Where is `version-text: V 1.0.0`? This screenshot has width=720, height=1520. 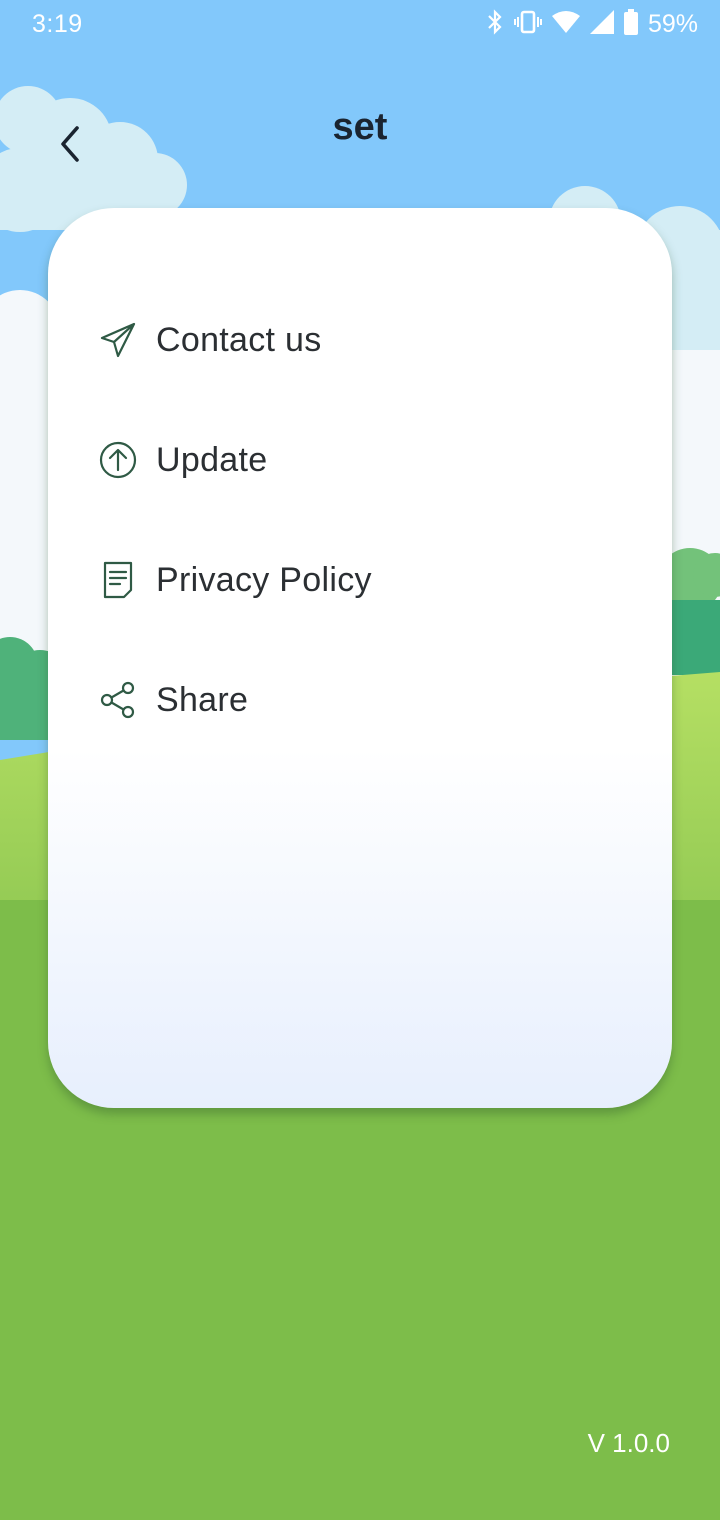 version-text: V 1.0.0 is located at coordinates (628, 1443).